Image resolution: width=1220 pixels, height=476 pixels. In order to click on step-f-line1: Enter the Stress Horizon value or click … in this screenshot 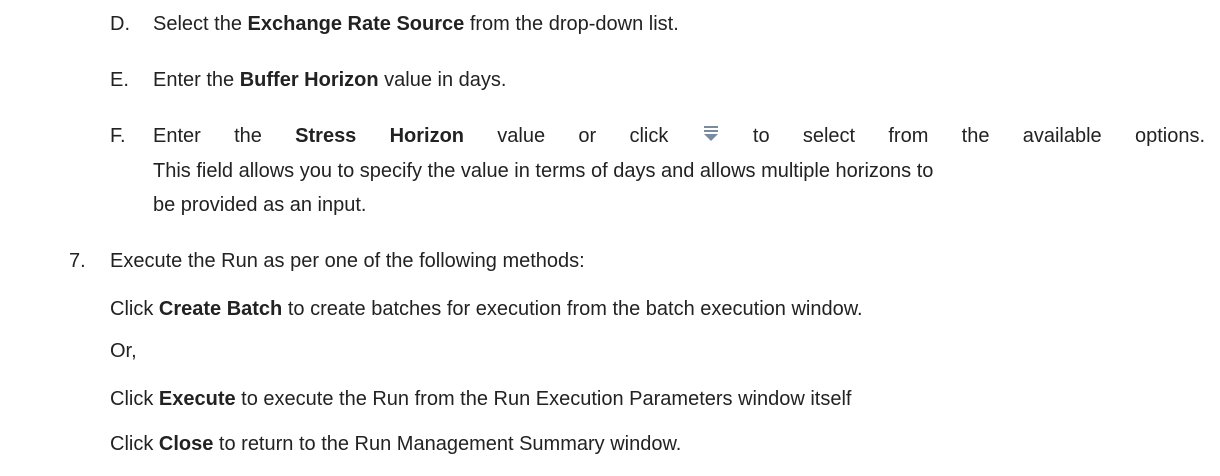, I will do `click(679, 135)`.